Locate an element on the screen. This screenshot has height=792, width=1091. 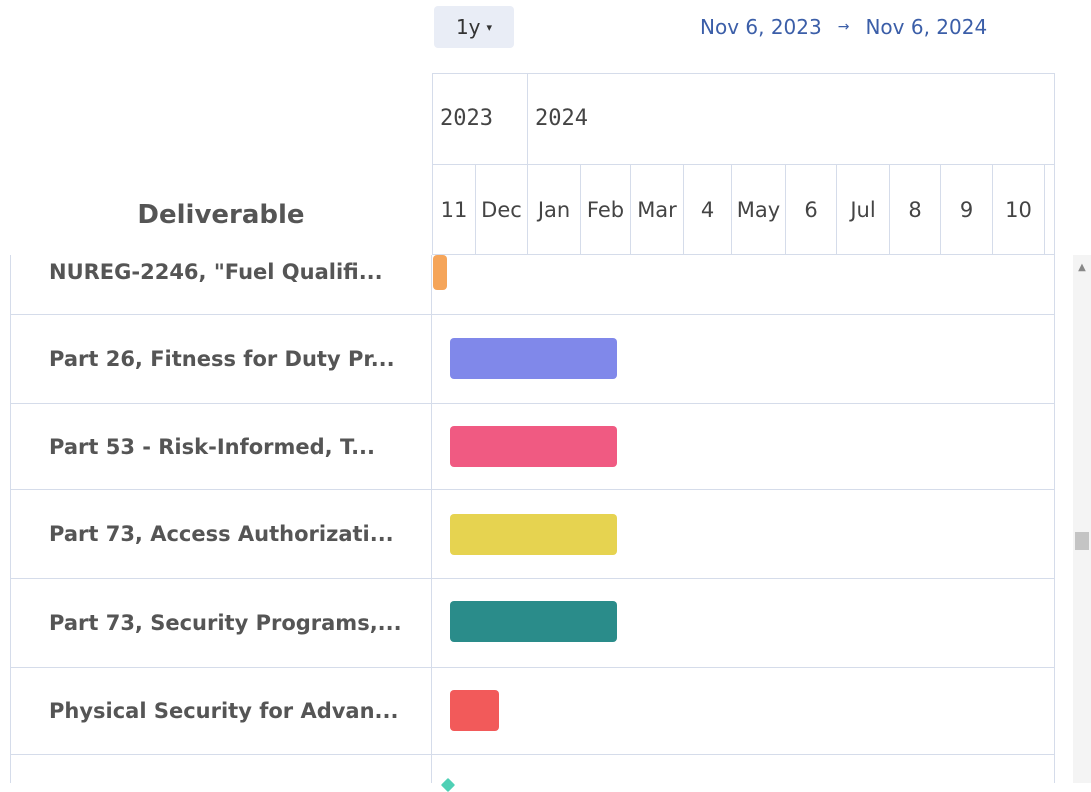
month-cell: Mar is located at coordinates (657, 209).